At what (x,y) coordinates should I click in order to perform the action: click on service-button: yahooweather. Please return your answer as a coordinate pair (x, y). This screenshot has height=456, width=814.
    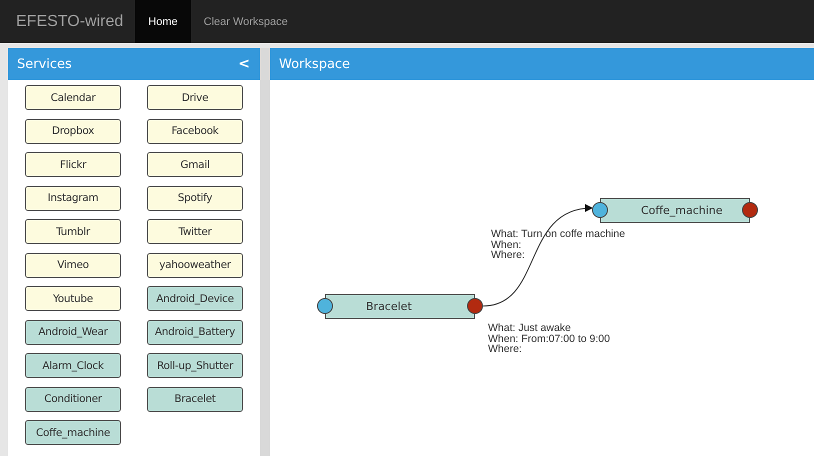
    Looking at the image, I should click on (195, 265).